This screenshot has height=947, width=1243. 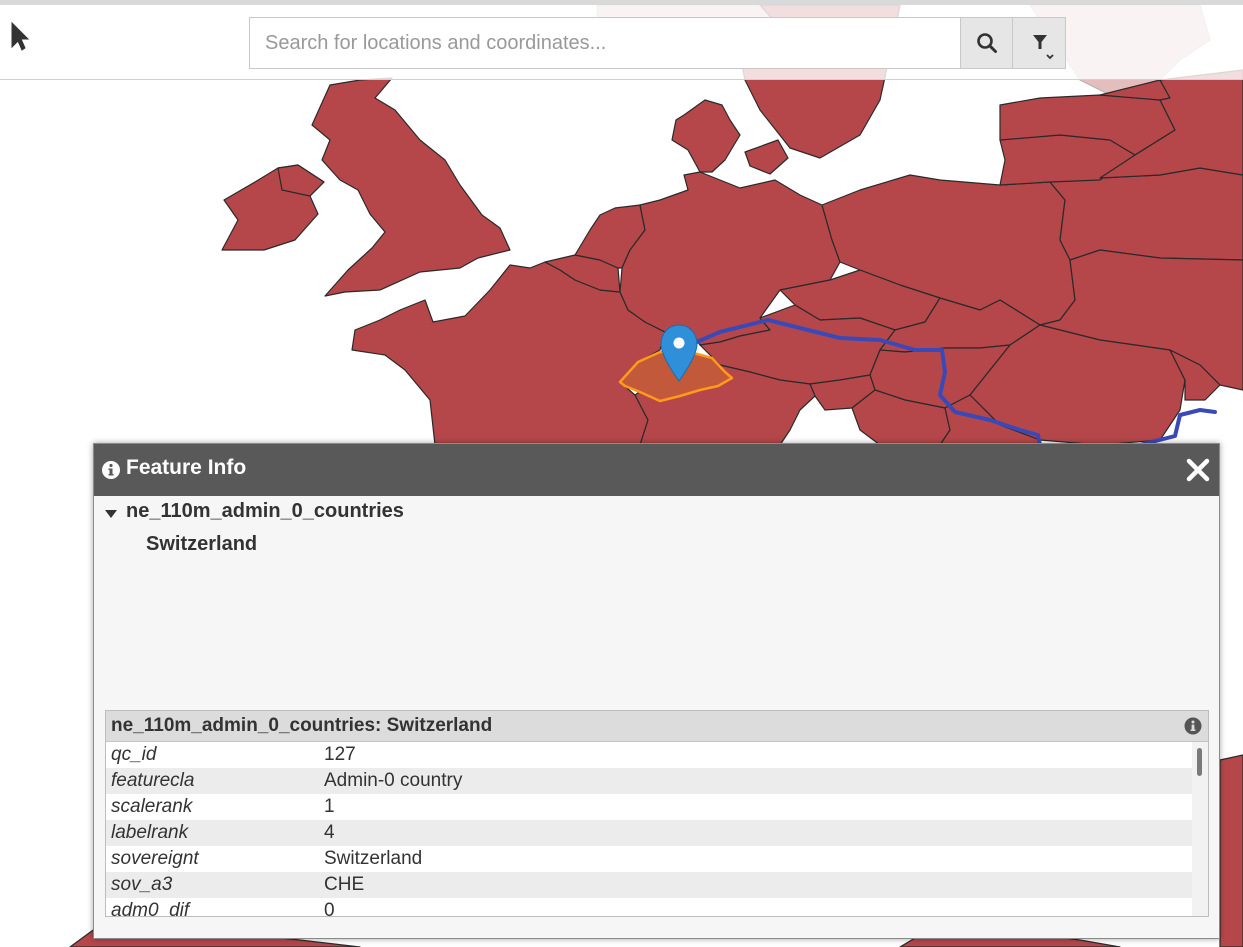 What do you see at coordinates (150, 832) in the screenshot?
I see `attribute-key: labelrank` at bounding box center [150, 832].